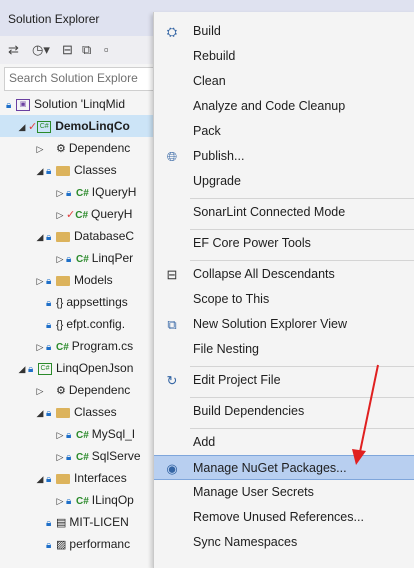 Image resolution: width=414 pixels, height=568 pixels. I want to click on menu-item-add: Add, so click(284, 442).